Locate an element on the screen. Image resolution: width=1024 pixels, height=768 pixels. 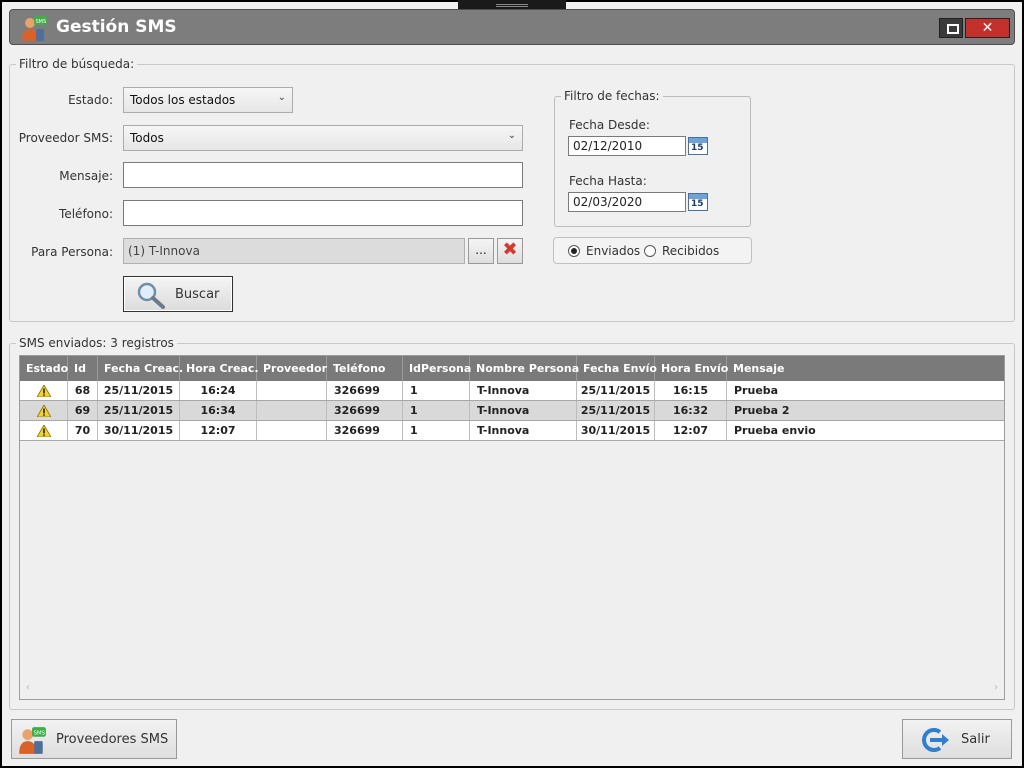
salir-button: Salir is located at coordinates (957, 739).